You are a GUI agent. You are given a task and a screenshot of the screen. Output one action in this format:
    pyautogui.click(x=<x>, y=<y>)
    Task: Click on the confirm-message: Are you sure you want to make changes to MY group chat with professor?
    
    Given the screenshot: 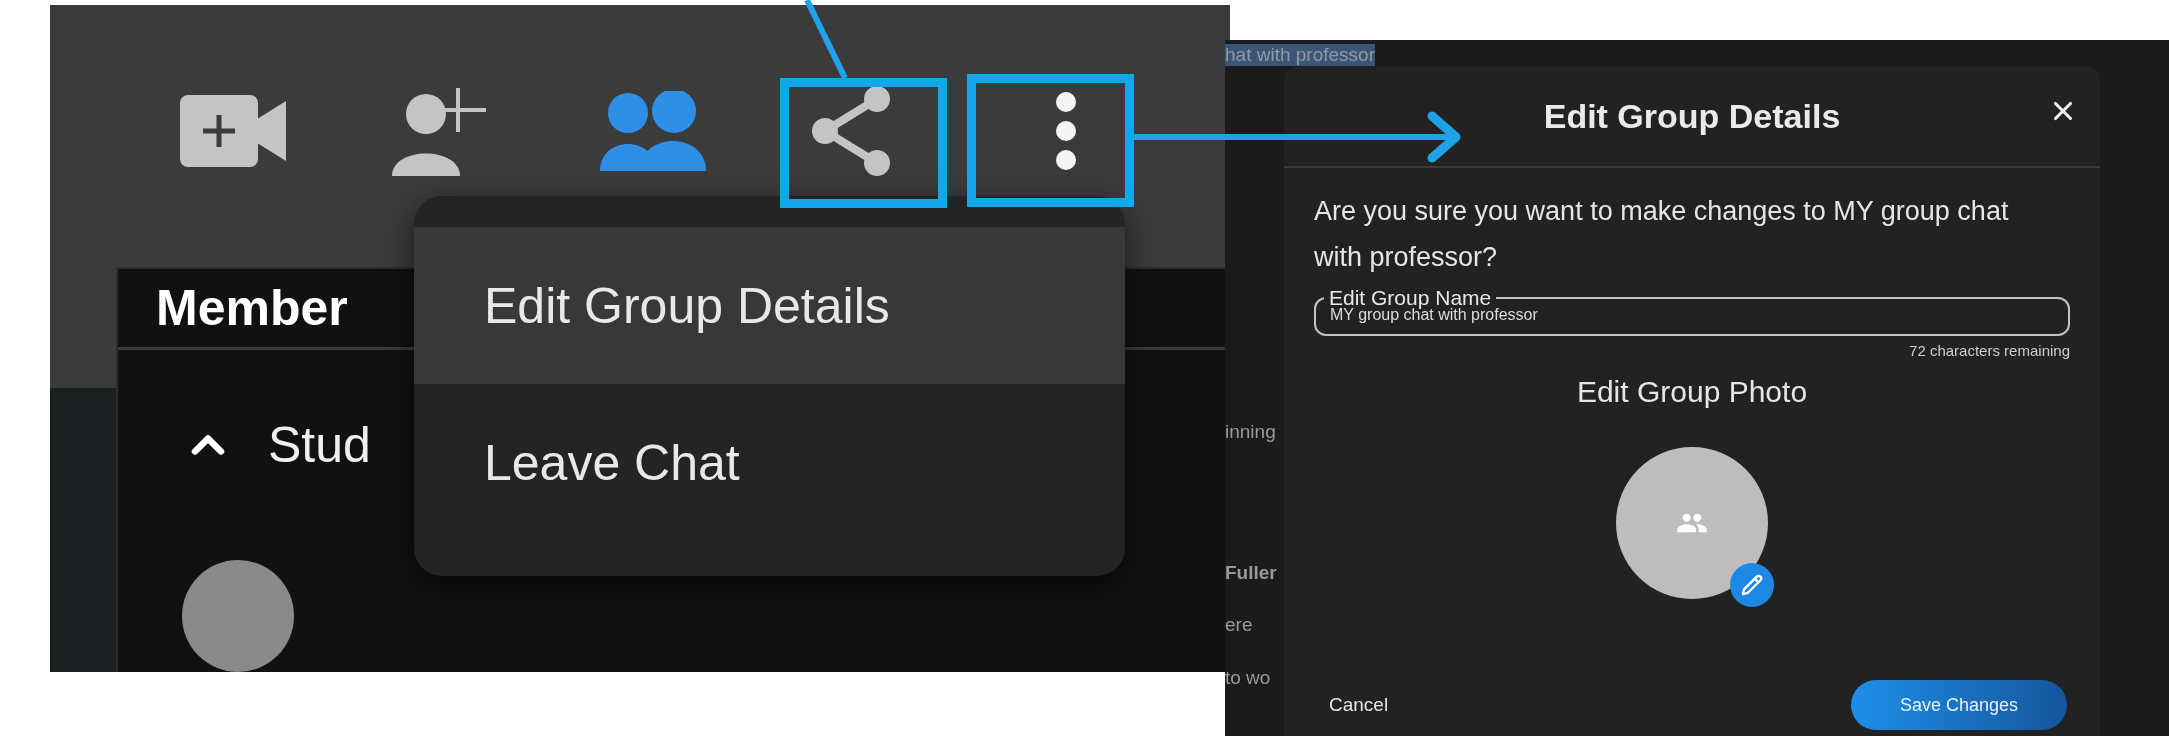 What is the action you would take?
    pyautogui.click(x=1662, y=234)
    